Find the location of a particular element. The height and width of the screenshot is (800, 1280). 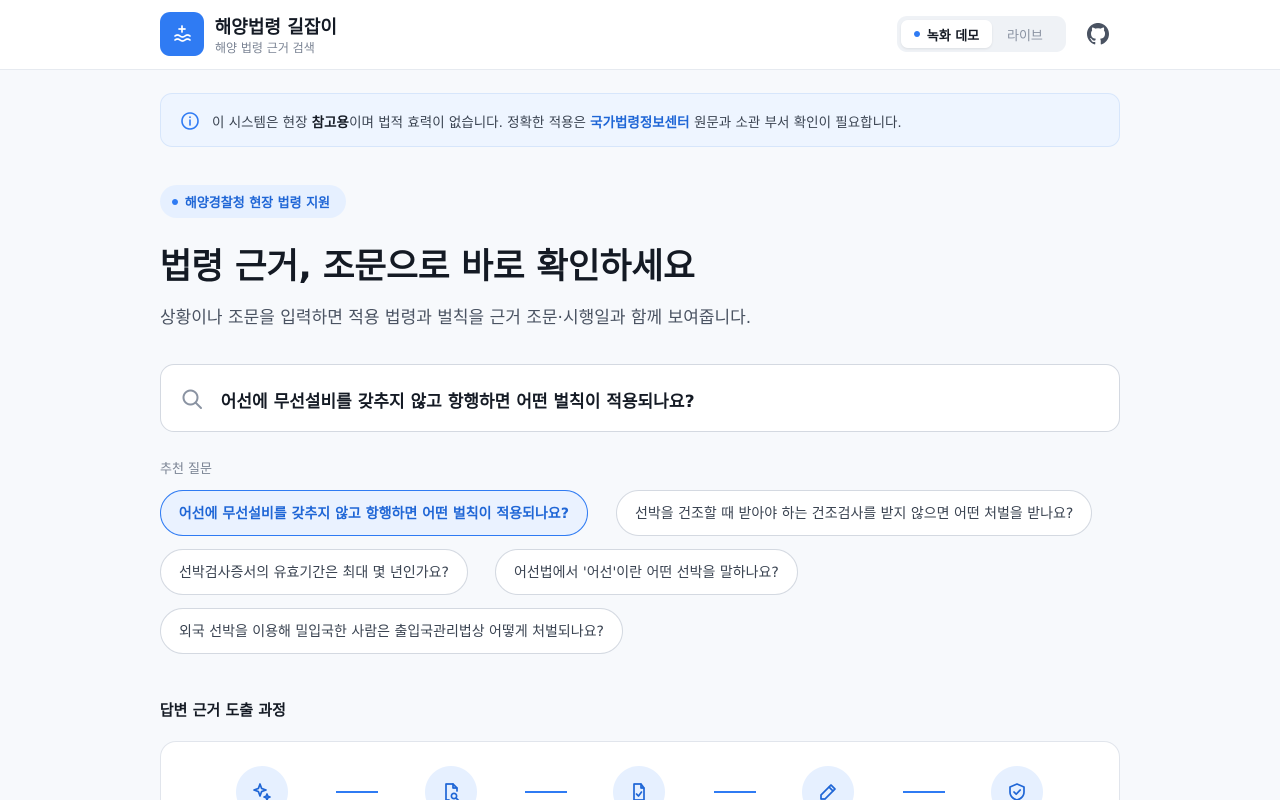

step-analyze is located at coordinates (262, 783).